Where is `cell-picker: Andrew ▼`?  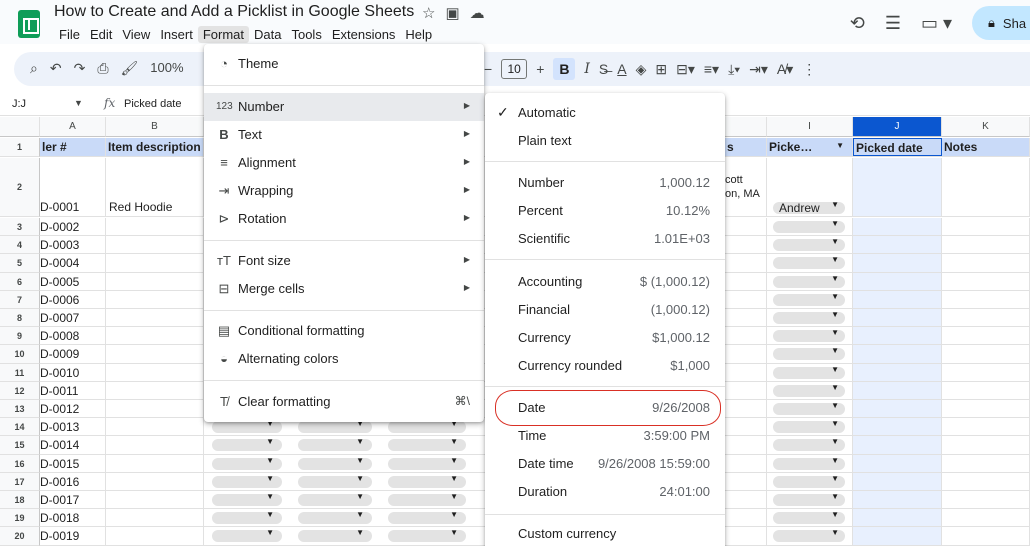 cell-picker: Andrew ▼ is located at coordinates (810, 187).